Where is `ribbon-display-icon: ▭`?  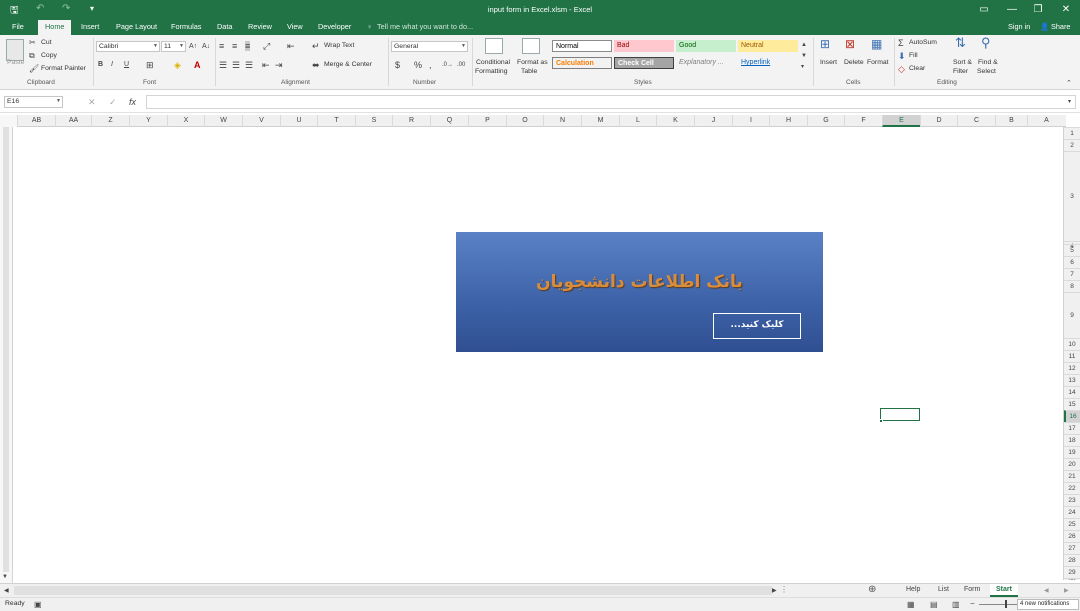 ribbon-display-icon: ▭ is located at coordinates (984, 10).